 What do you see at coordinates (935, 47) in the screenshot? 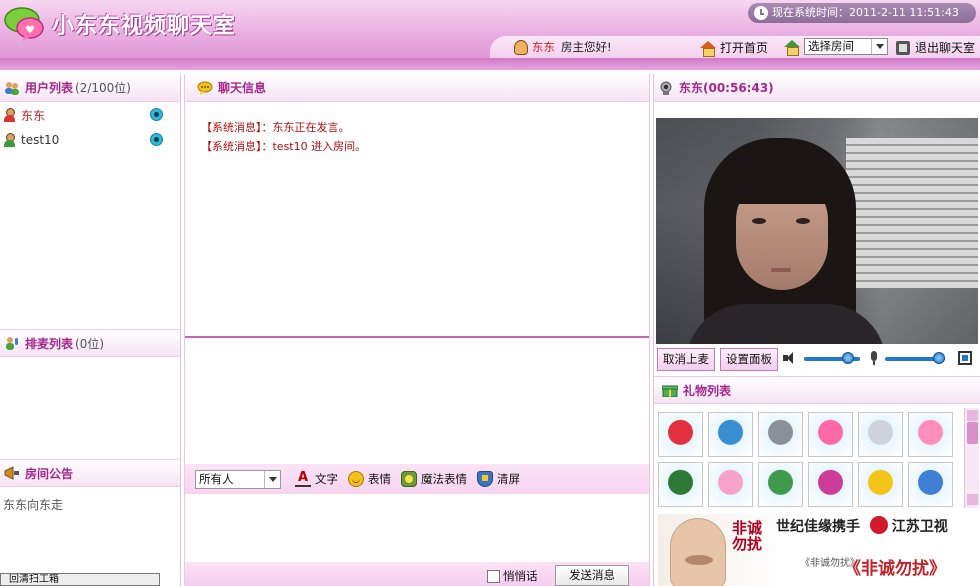
I see `exit-room-link: 退出聊天室` at bounding box center [935, 47].